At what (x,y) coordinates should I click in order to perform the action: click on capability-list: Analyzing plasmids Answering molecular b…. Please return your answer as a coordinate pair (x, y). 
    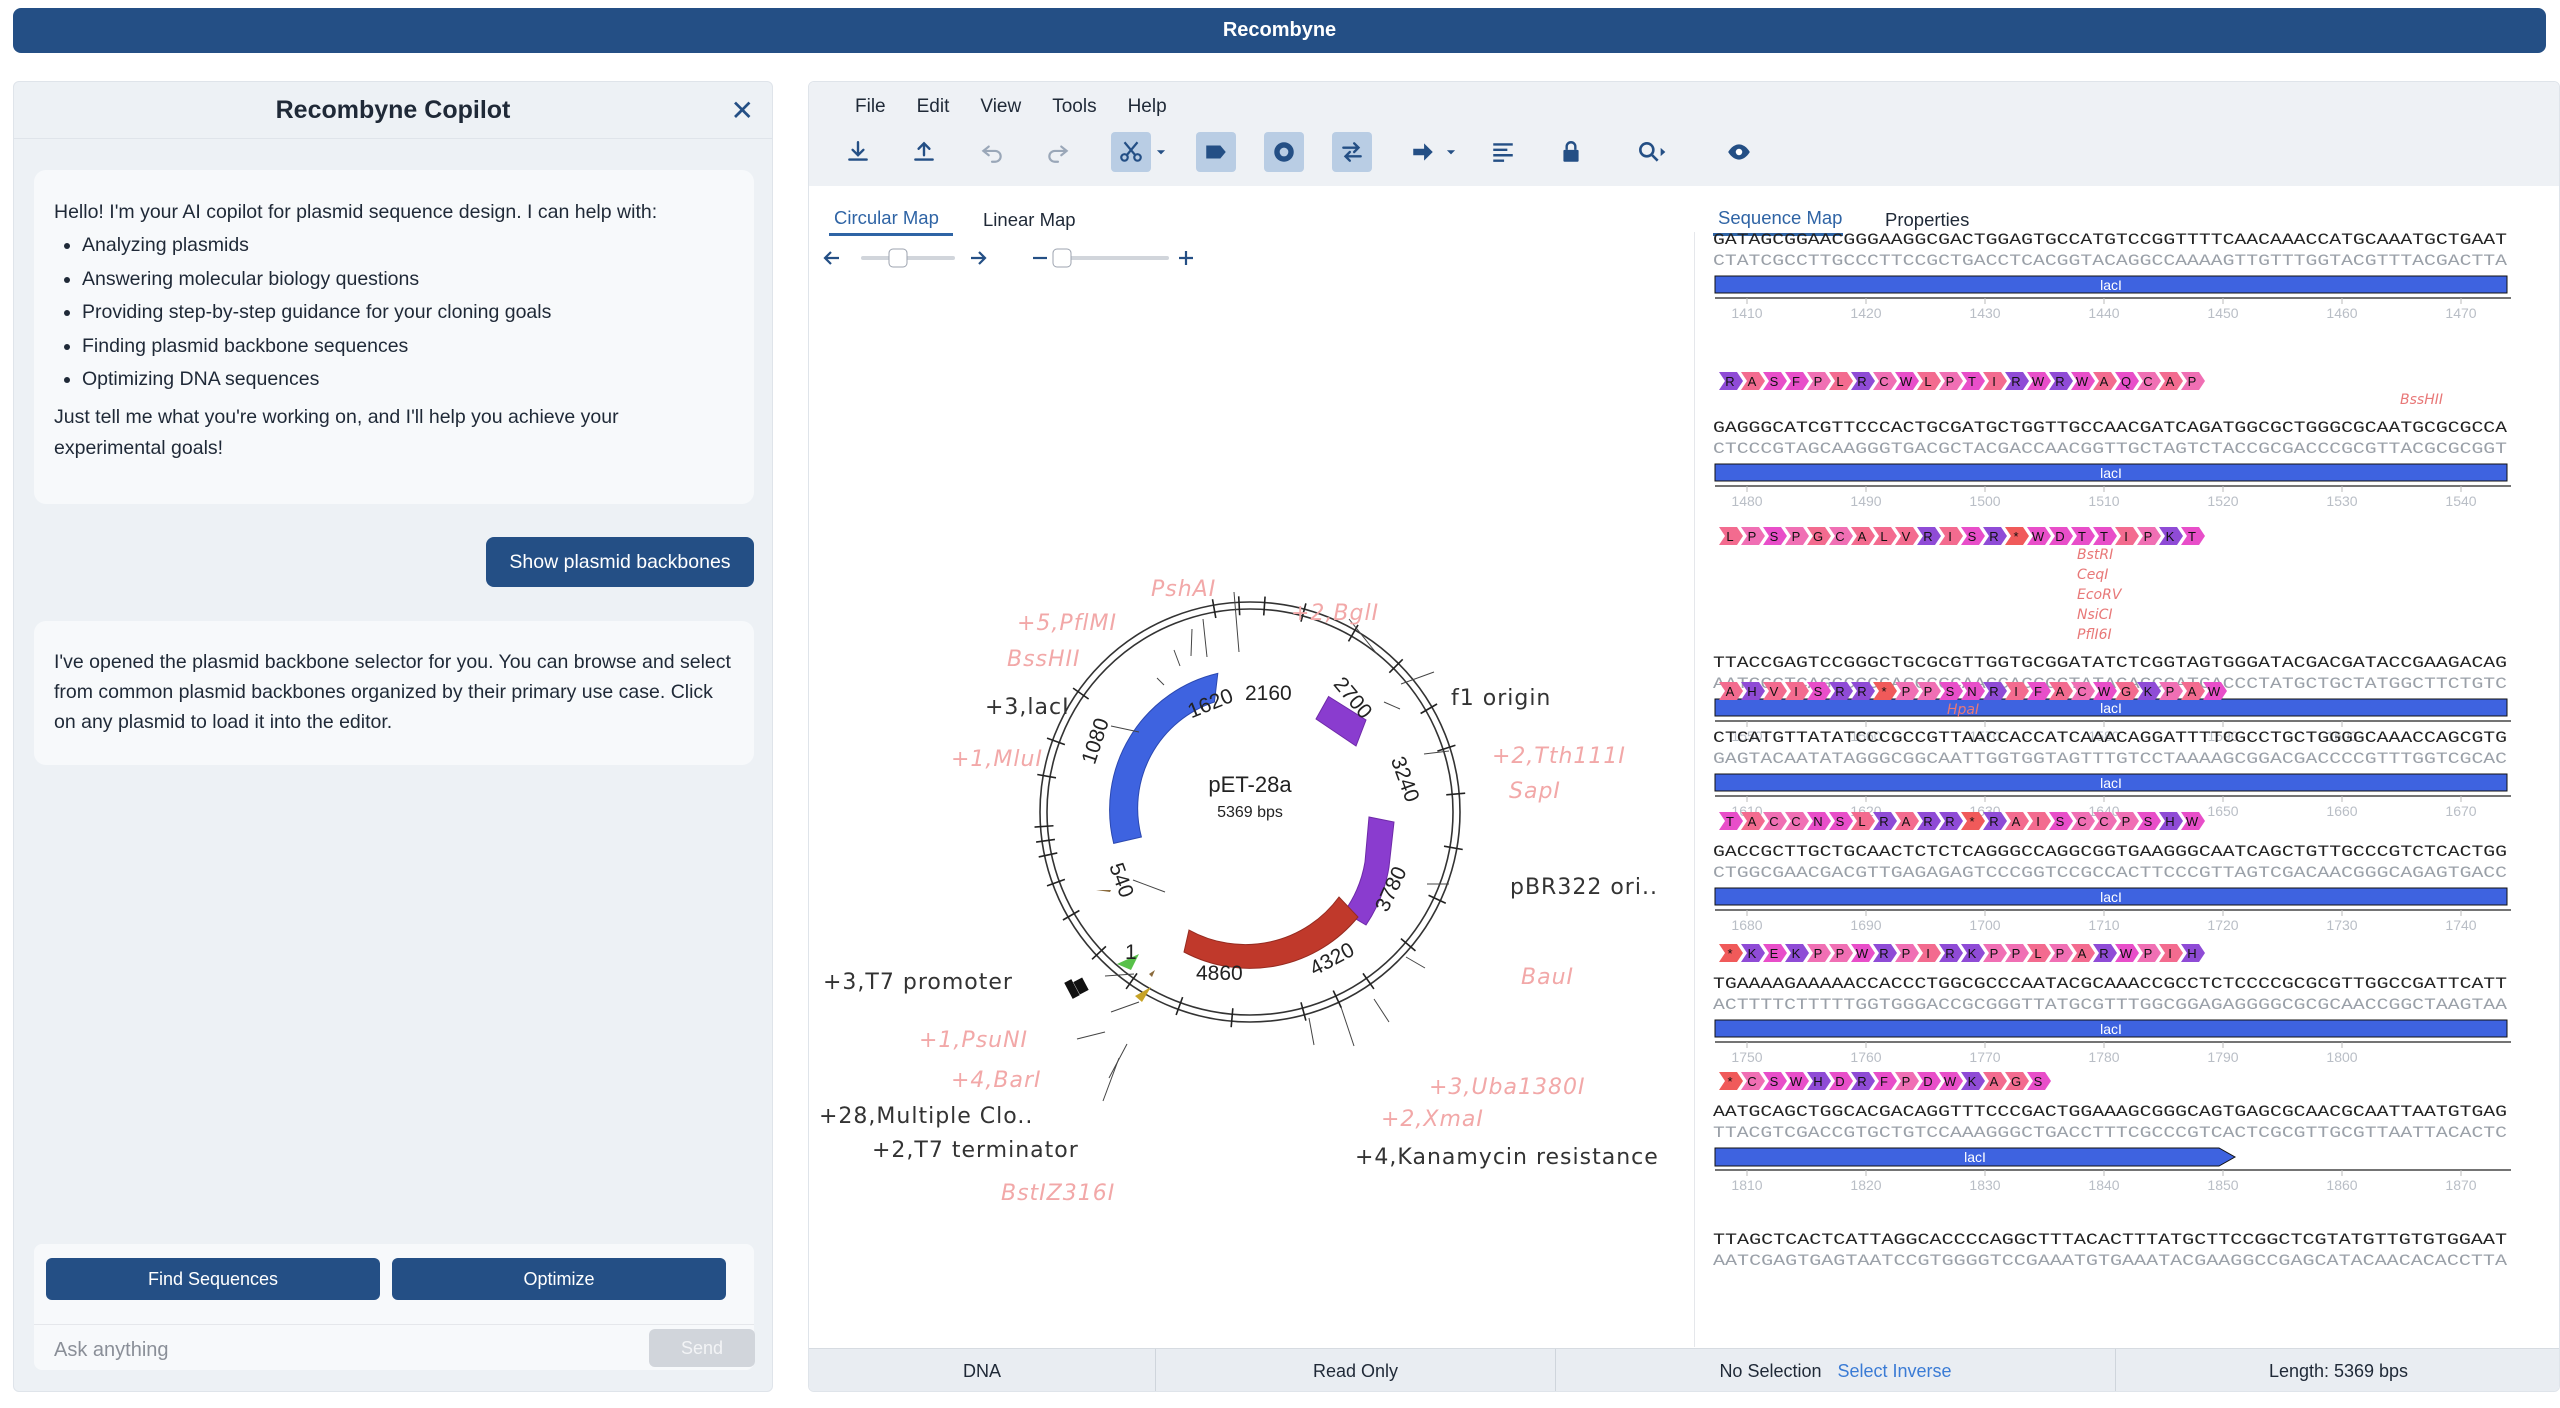
    Looking at the image, I should click on (408, 313).